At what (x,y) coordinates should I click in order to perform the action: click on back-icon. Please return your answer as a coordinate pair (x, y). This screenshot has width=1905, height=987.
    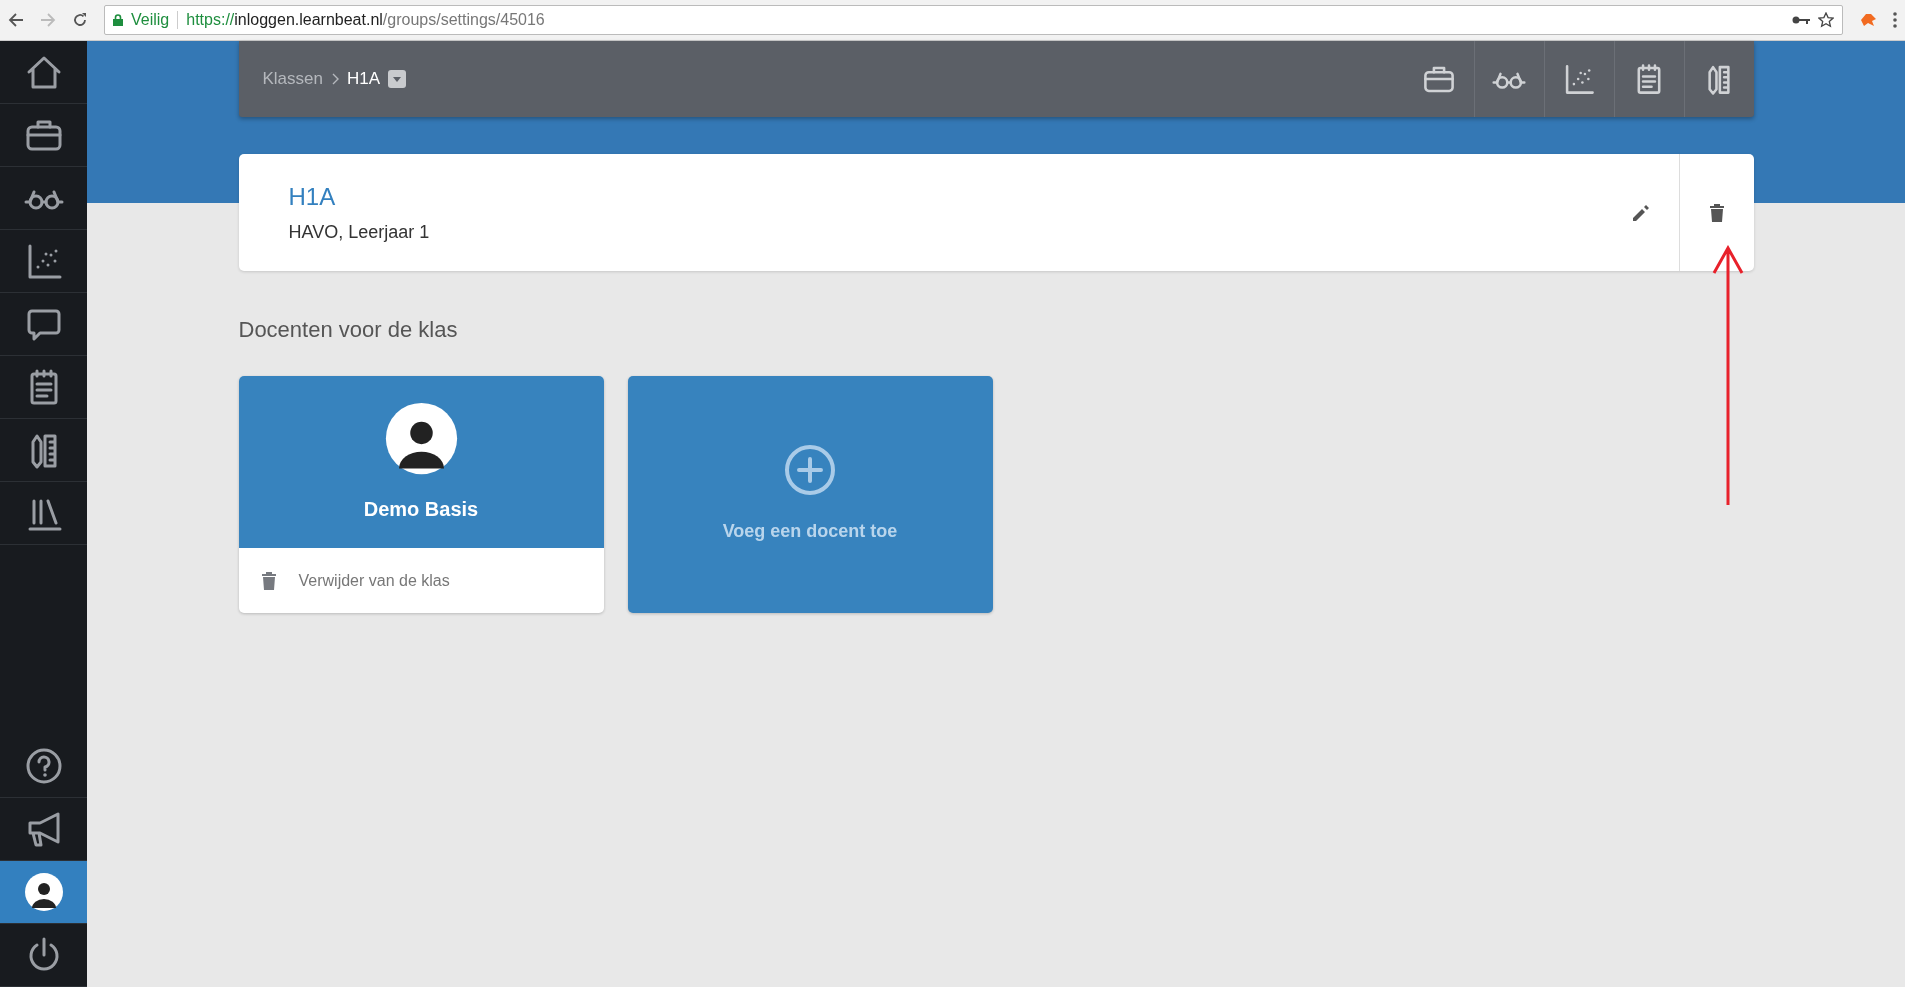
    Looking at the image, I should click on (16, 20).